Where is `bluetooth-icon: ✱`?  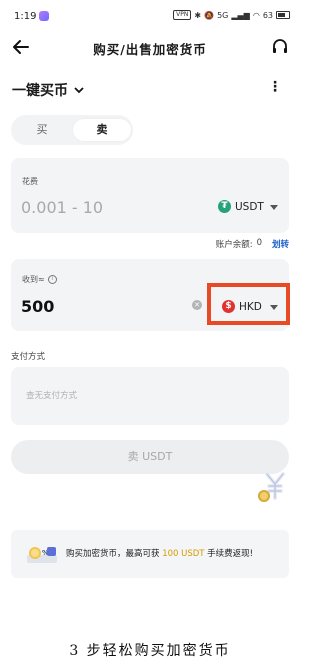
bluetooth-icon: ✱ is located at coordinates (198, 15).